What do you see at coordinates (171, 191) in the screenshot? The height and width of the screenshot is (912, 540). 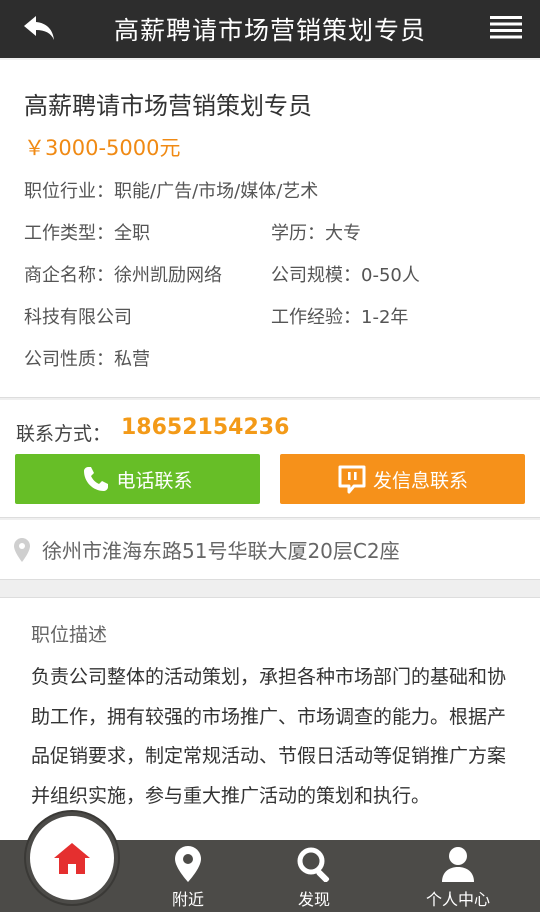 I see `industry-info: 职位行业：职能/广告/市场/媒体/艺术` at bounding box center [171, 191].